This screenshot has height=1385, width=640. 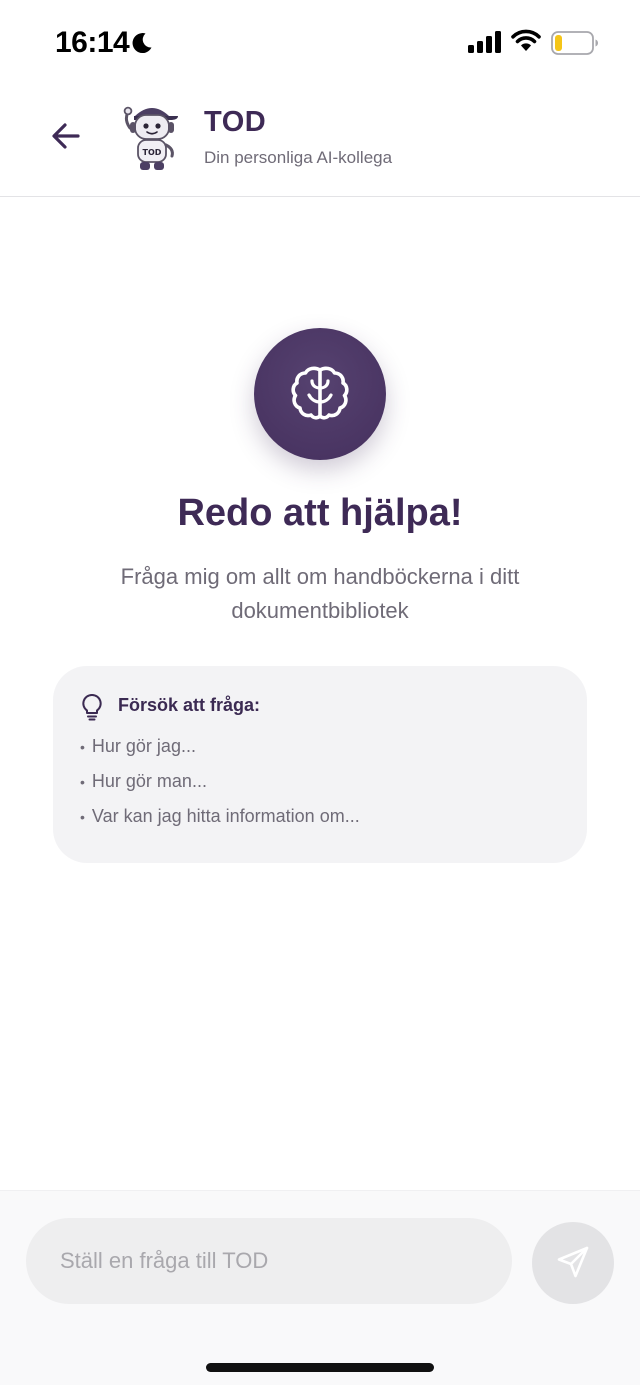 What do you see at coordinates (320, 513) in the screenshot?
I see `hero-title: Redo att hjälpa!` at bounding box center [320, 513].